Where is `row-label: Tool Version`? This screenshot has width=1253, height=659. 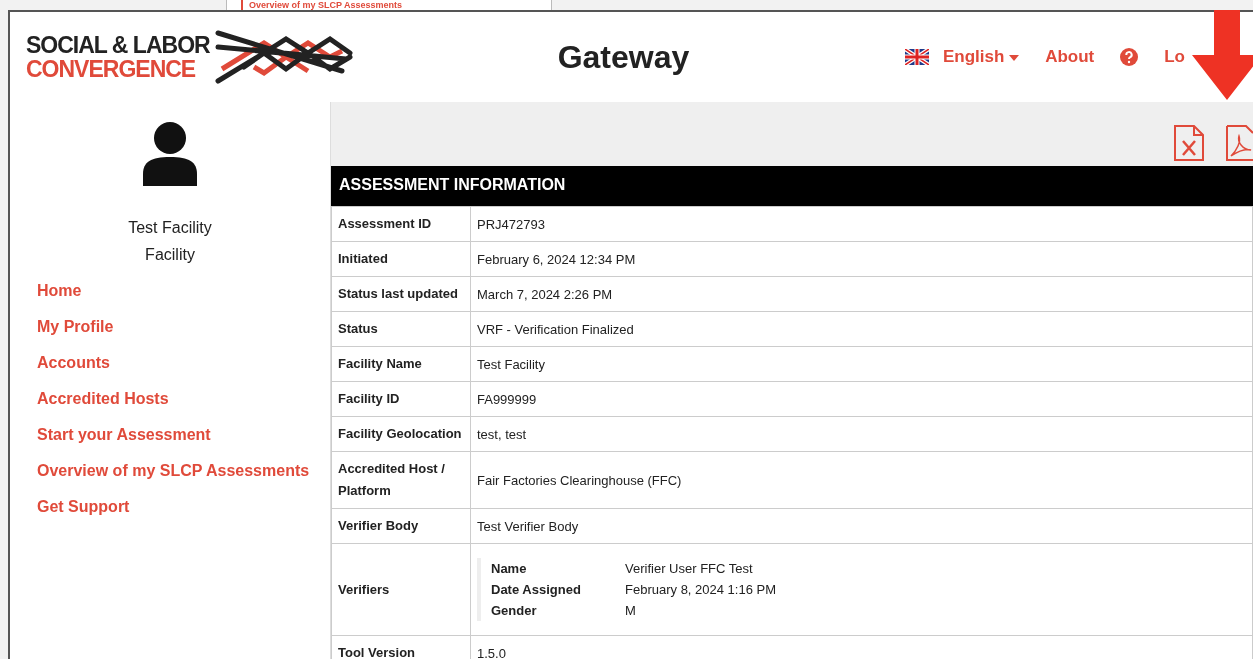 row-label: Tool Version is located at coordinates (401, 647).